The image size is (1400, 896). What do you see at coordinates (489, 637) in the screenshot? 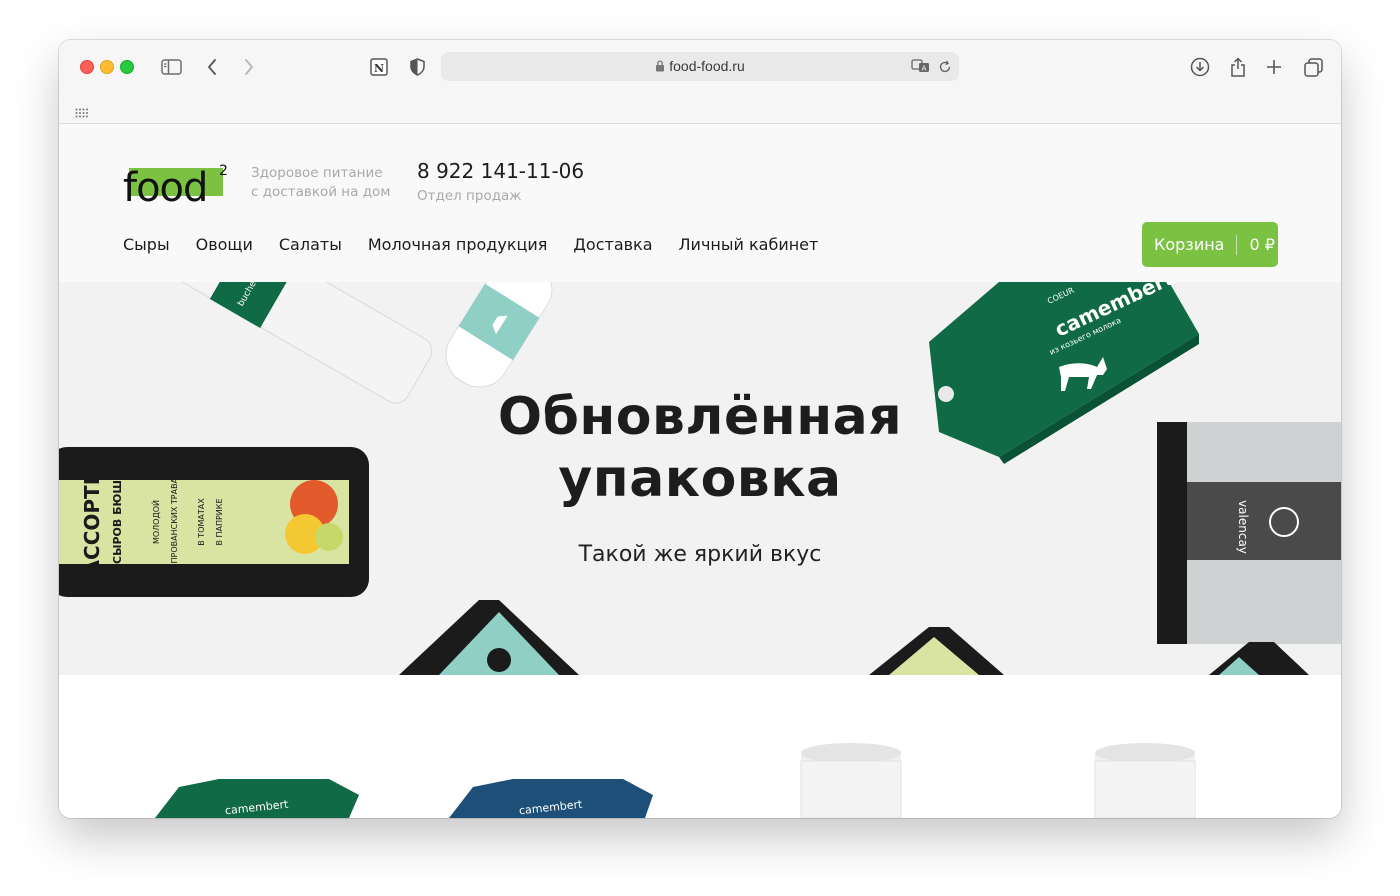
I see `bottom-tray-mint-image` at bounding box center [489, 637].